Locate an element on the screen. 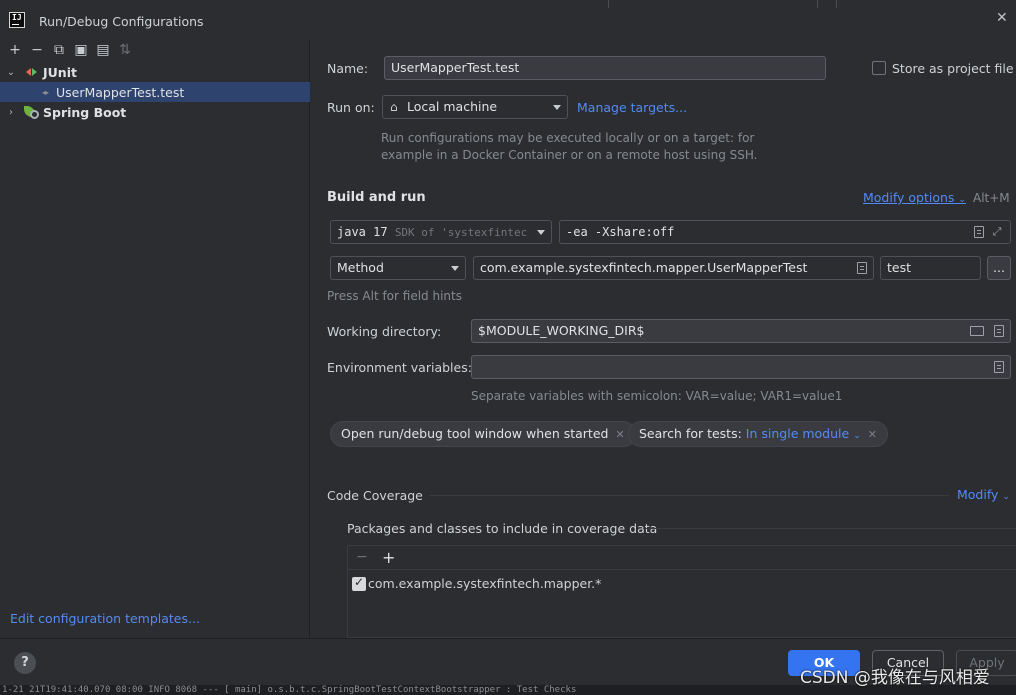 Image resolution: width=1016 pixels, height=695 pixels. jdk-detail: SDK of 'systexfintec is located at coordinates (461, 232).